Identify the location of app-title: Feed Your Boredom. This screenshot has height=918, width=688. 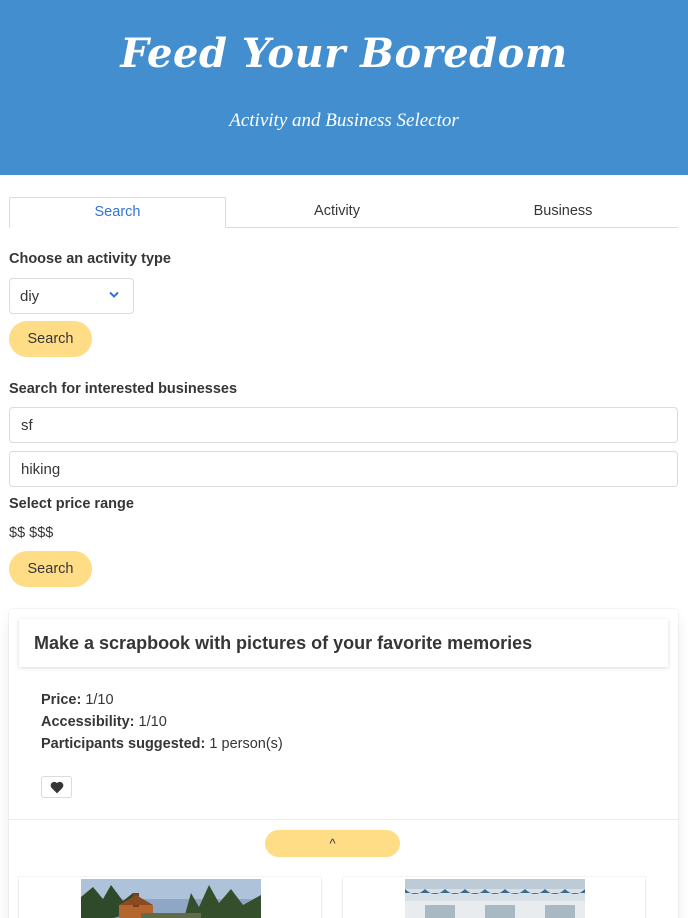
(344, 53).